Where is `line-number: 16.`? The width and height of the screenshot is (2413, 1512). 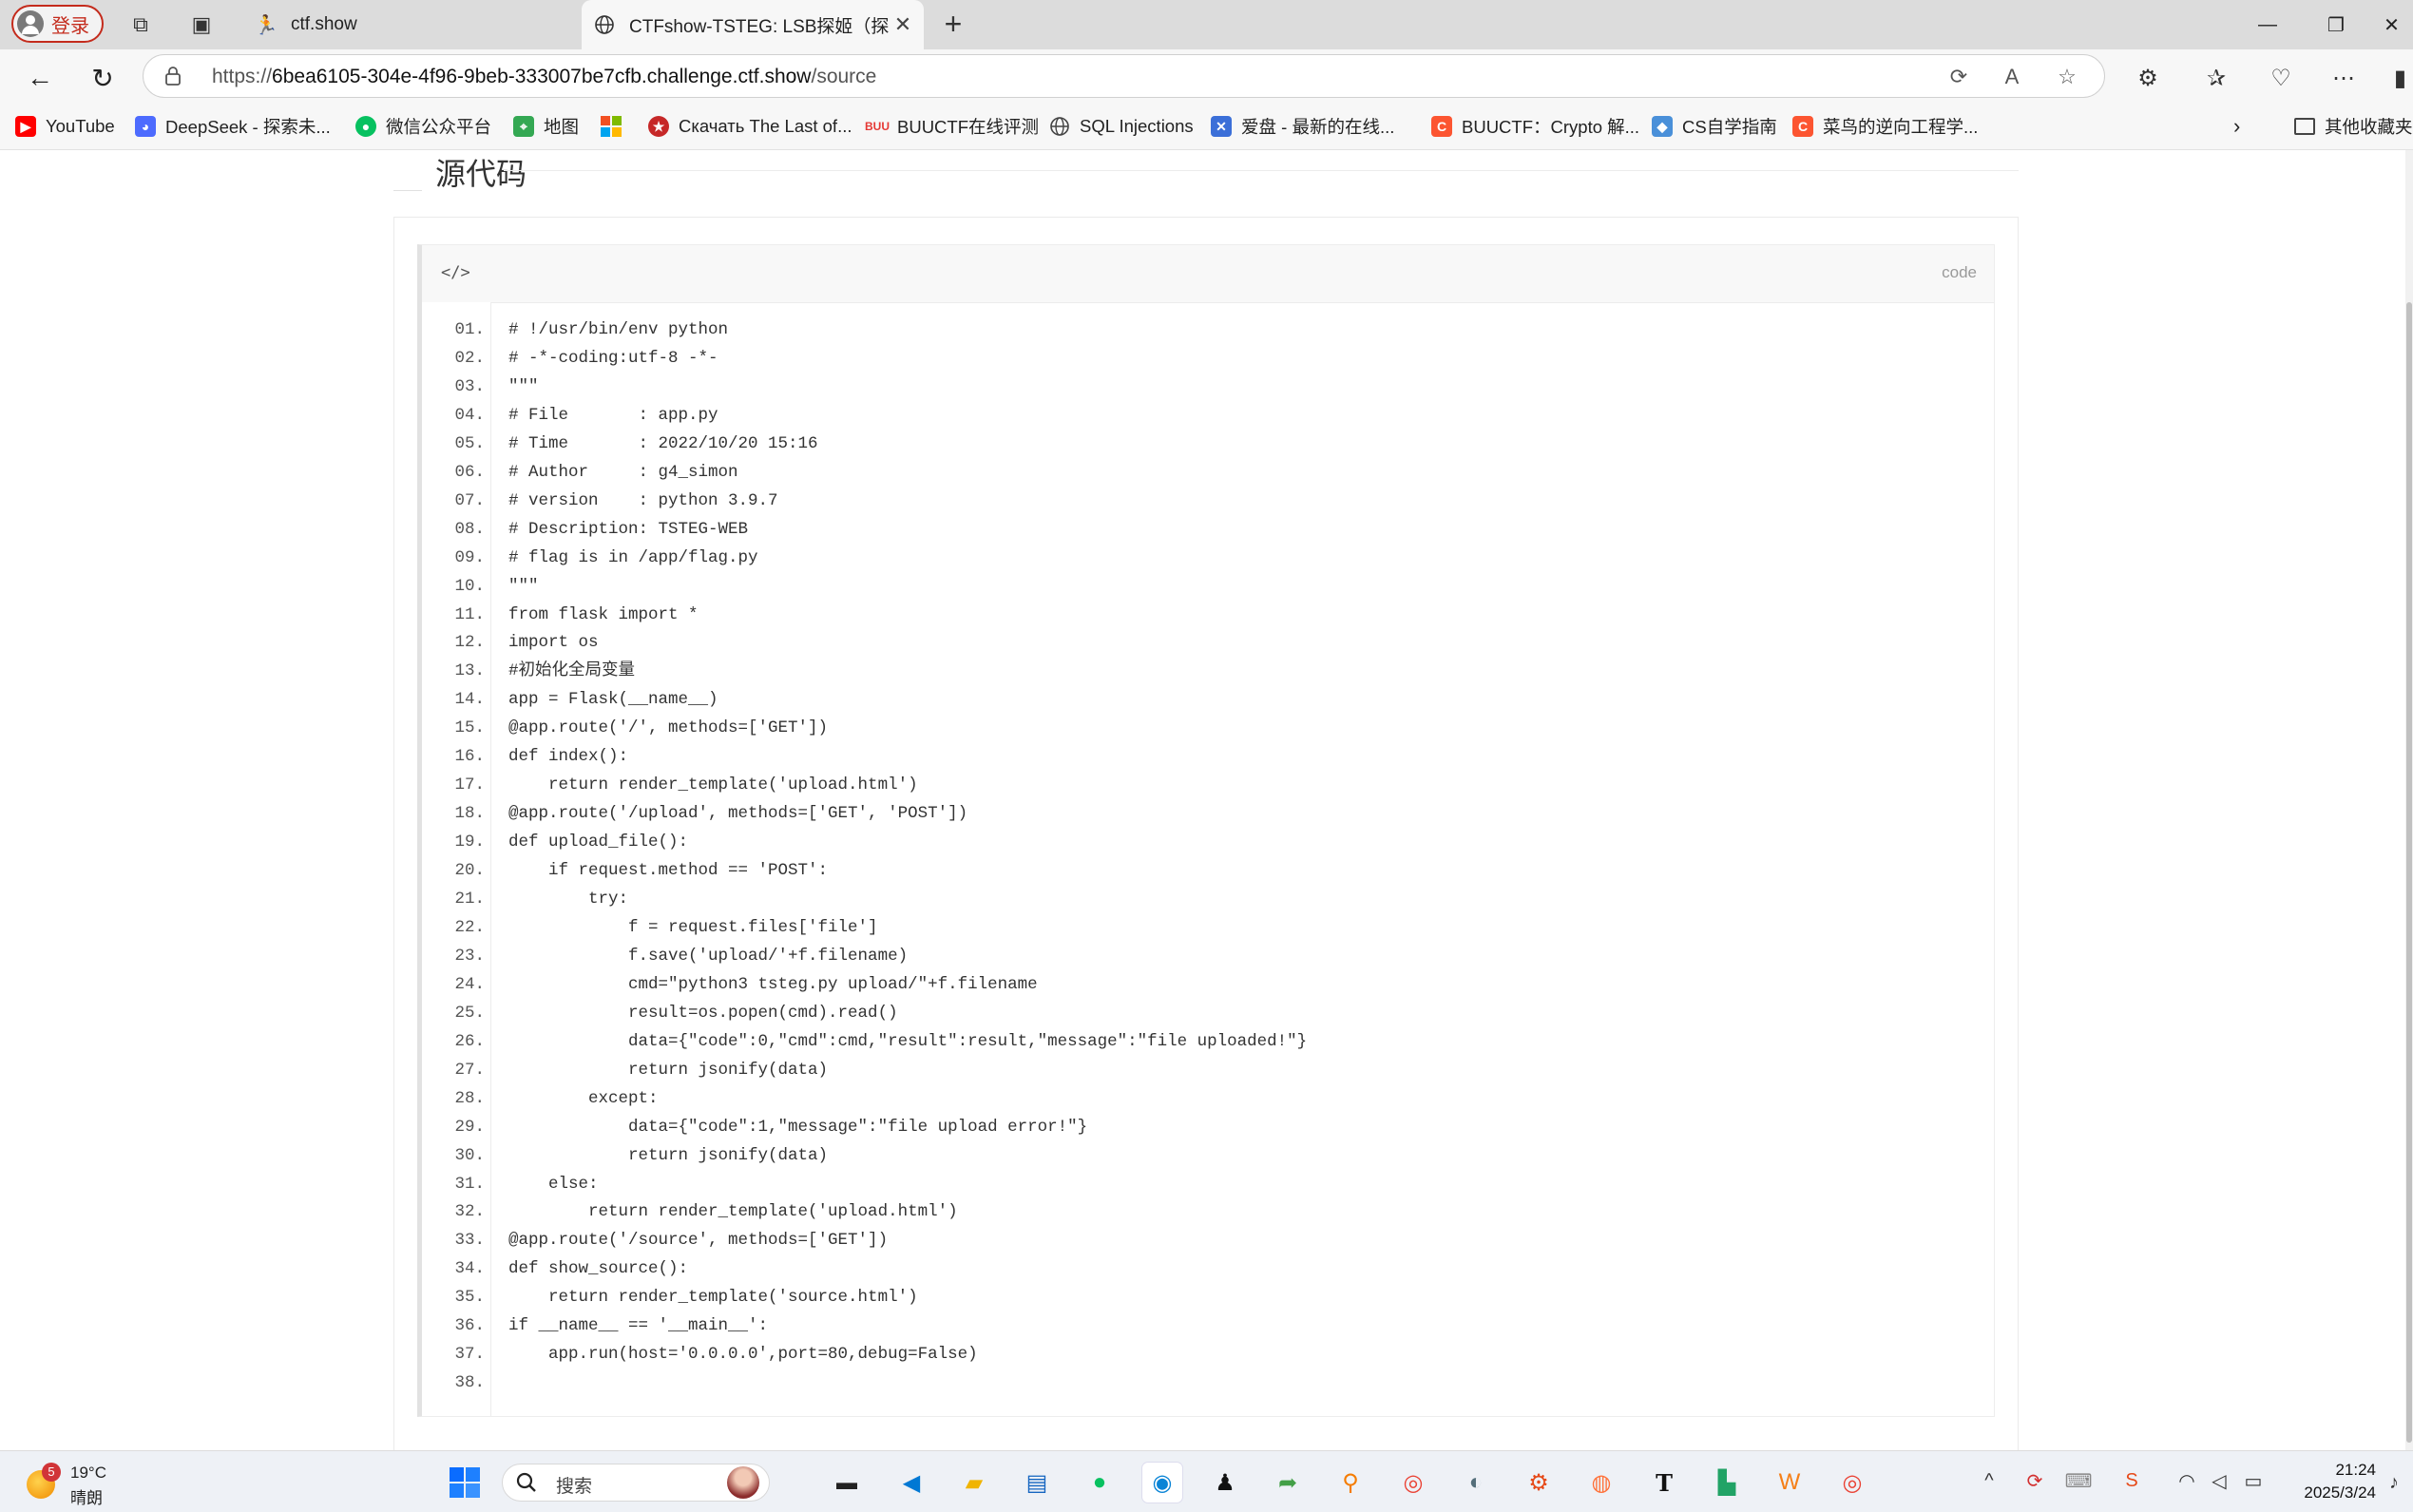
line-number: 16. is located at coordinates (469, 757).